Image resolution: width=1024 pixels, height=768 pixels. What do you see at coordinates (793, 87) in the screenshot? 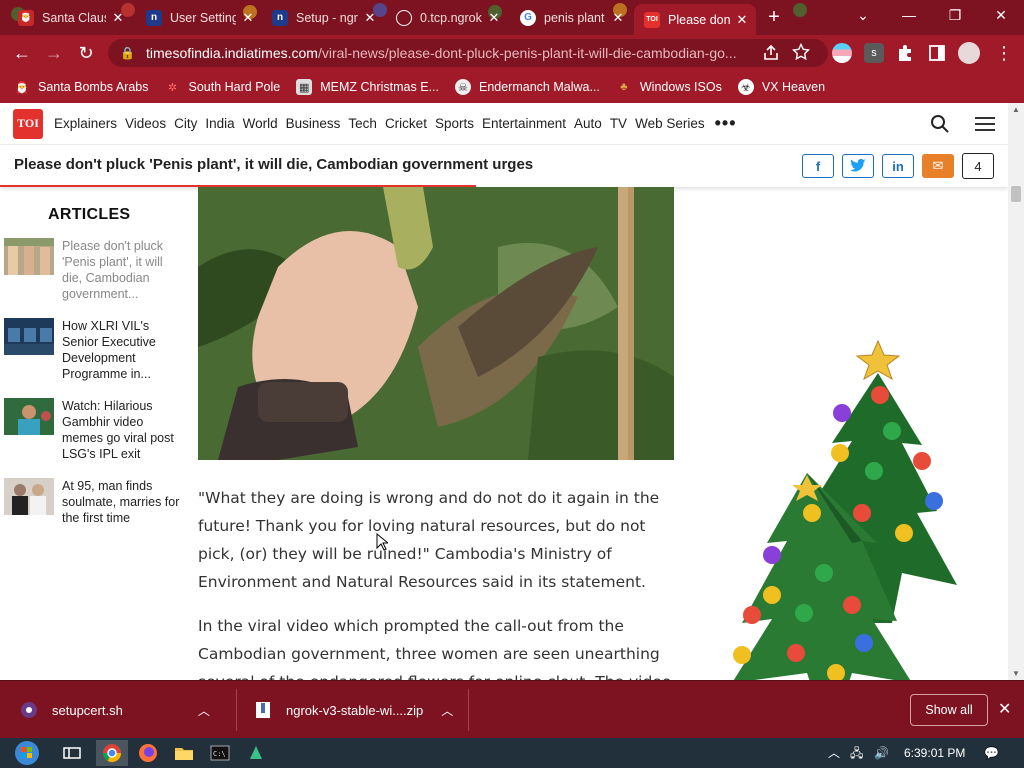
I see `bookmark-label: VX Heaven` at bounding box center [793, 87].